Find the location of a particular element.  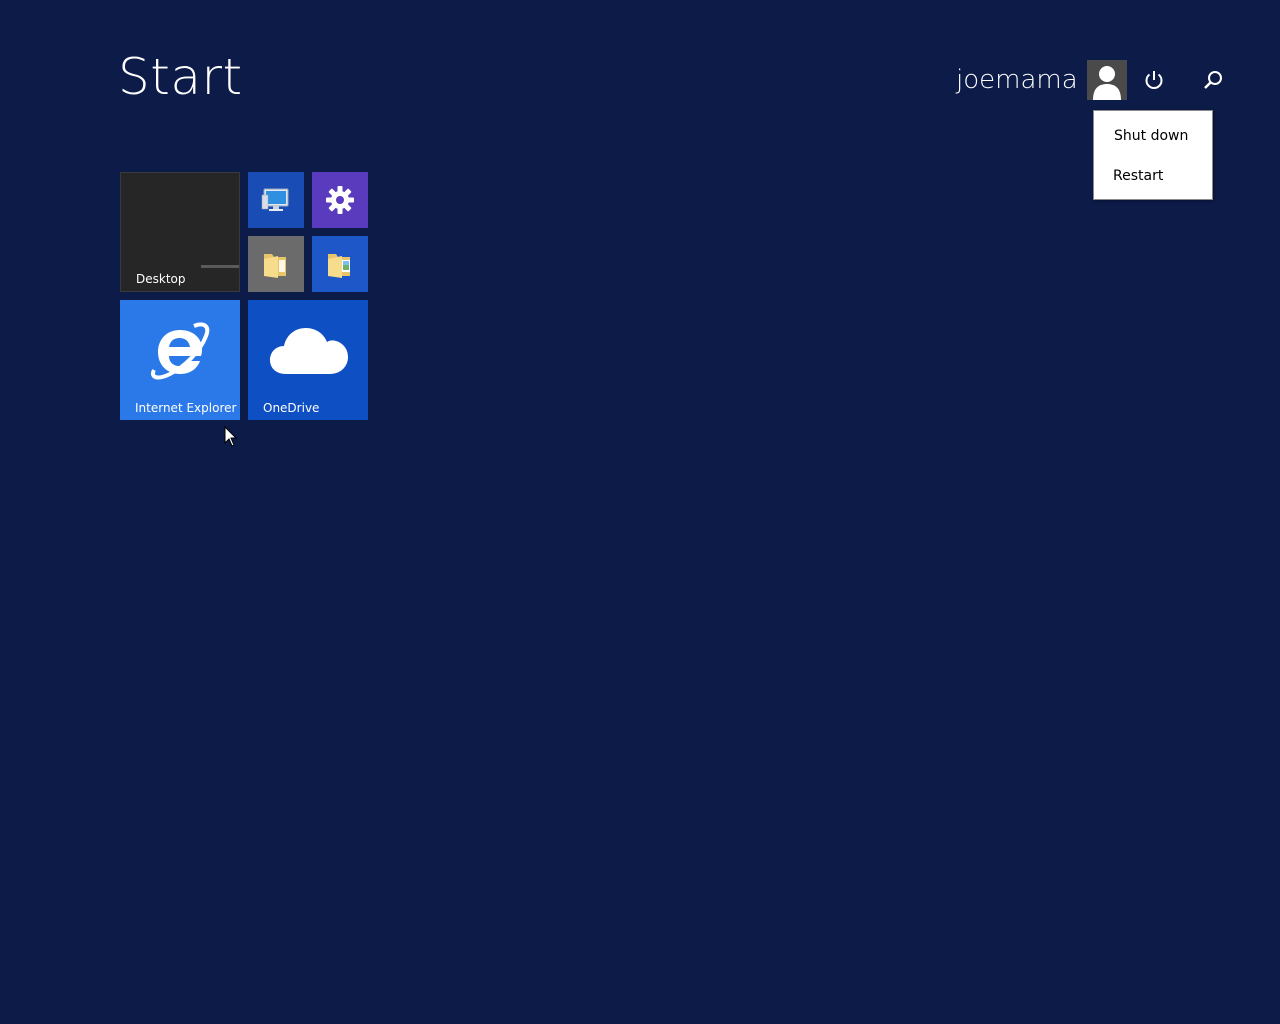

shut-down-menu-item: Shut down is located at coordinates (1163, 136).